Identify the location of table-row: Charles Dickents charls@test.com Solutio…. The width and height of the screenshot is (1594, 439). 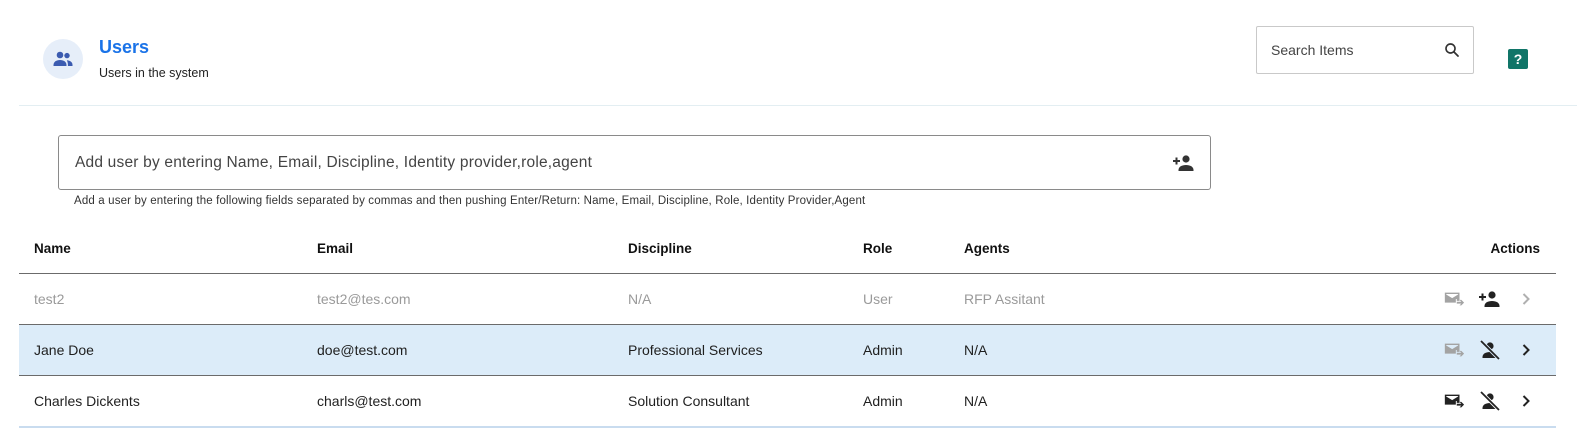
(787, 401).